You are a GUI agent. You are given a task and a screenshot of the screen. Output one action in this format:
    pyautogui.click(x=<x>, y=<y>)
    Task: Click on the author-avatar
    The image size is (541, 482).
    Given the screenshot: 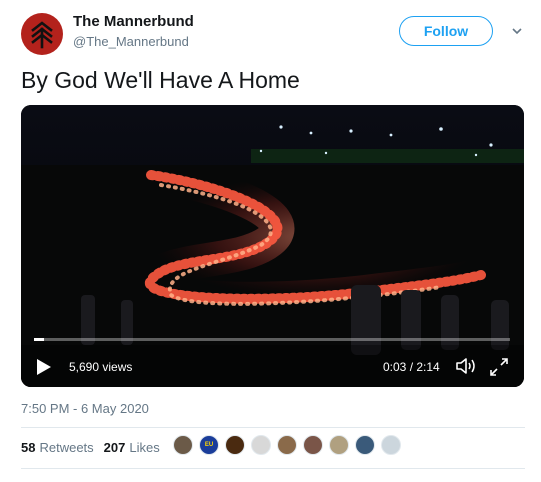 What is the action you would take?
    pyautogui.click(x=42, y=34)
    